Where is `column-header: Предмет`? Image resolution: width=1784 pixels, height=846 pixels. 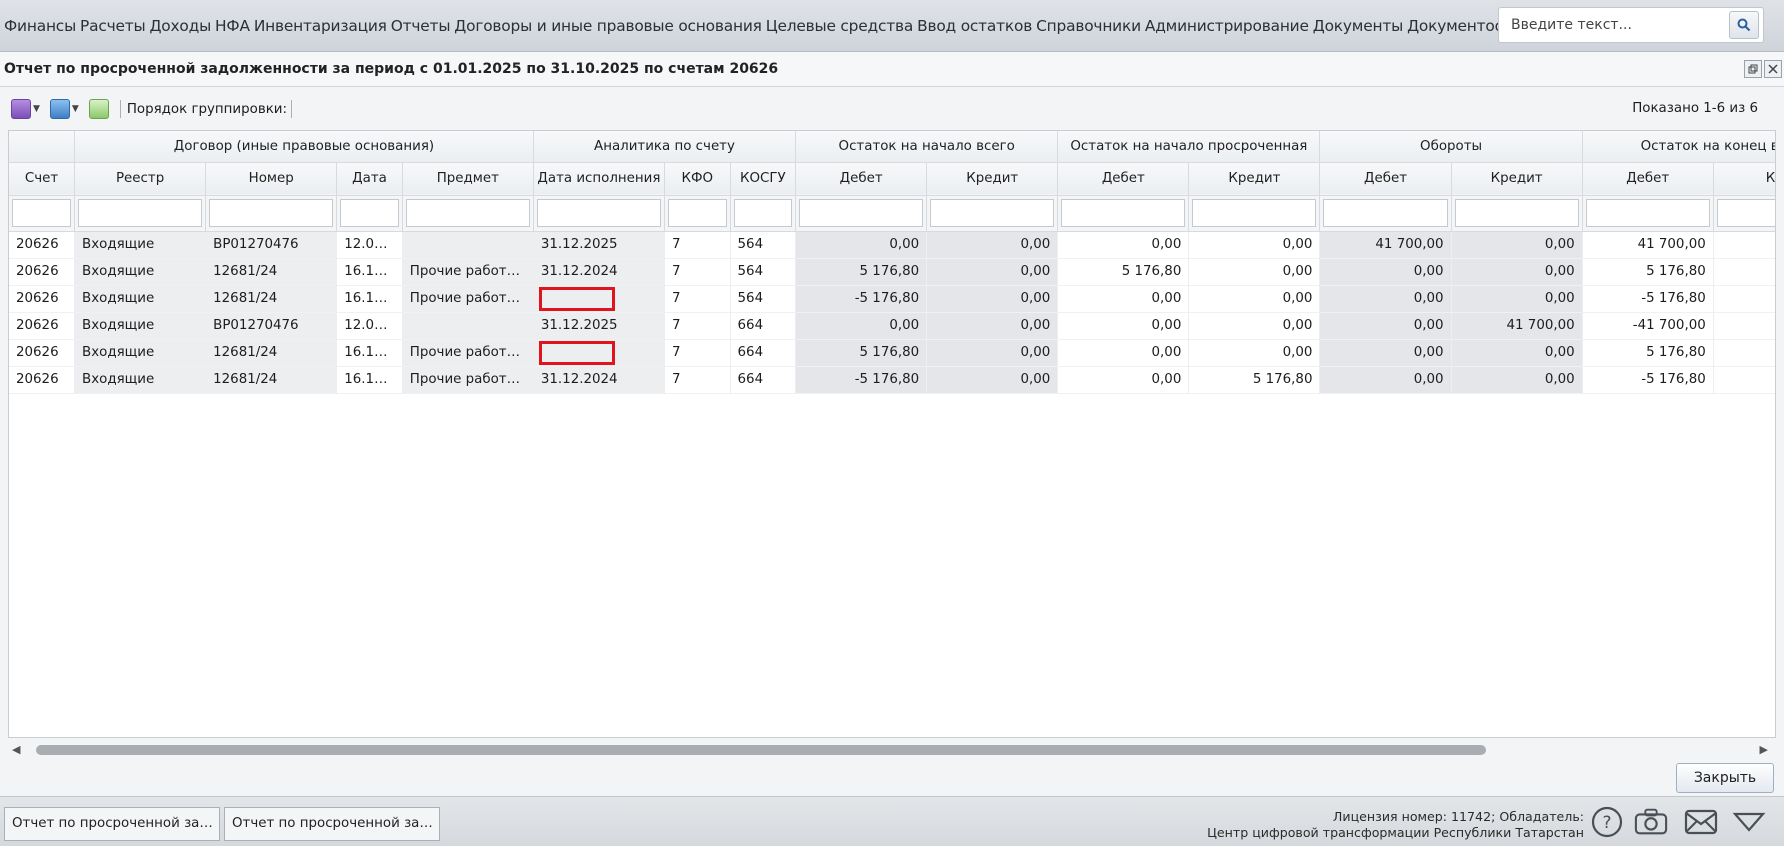
column-header: Предмет is located at coordinates (468, 179).